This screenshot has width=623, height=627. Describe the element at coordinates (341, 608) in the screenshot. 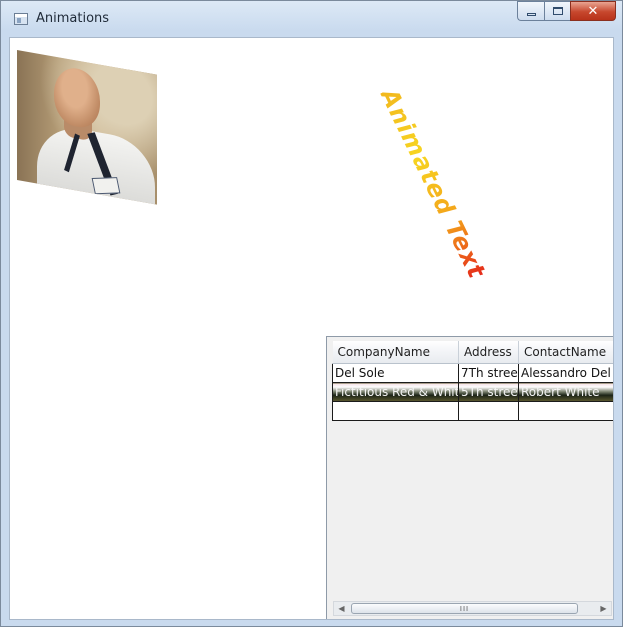

I see `scroll-left-icon: ◀` at that location.